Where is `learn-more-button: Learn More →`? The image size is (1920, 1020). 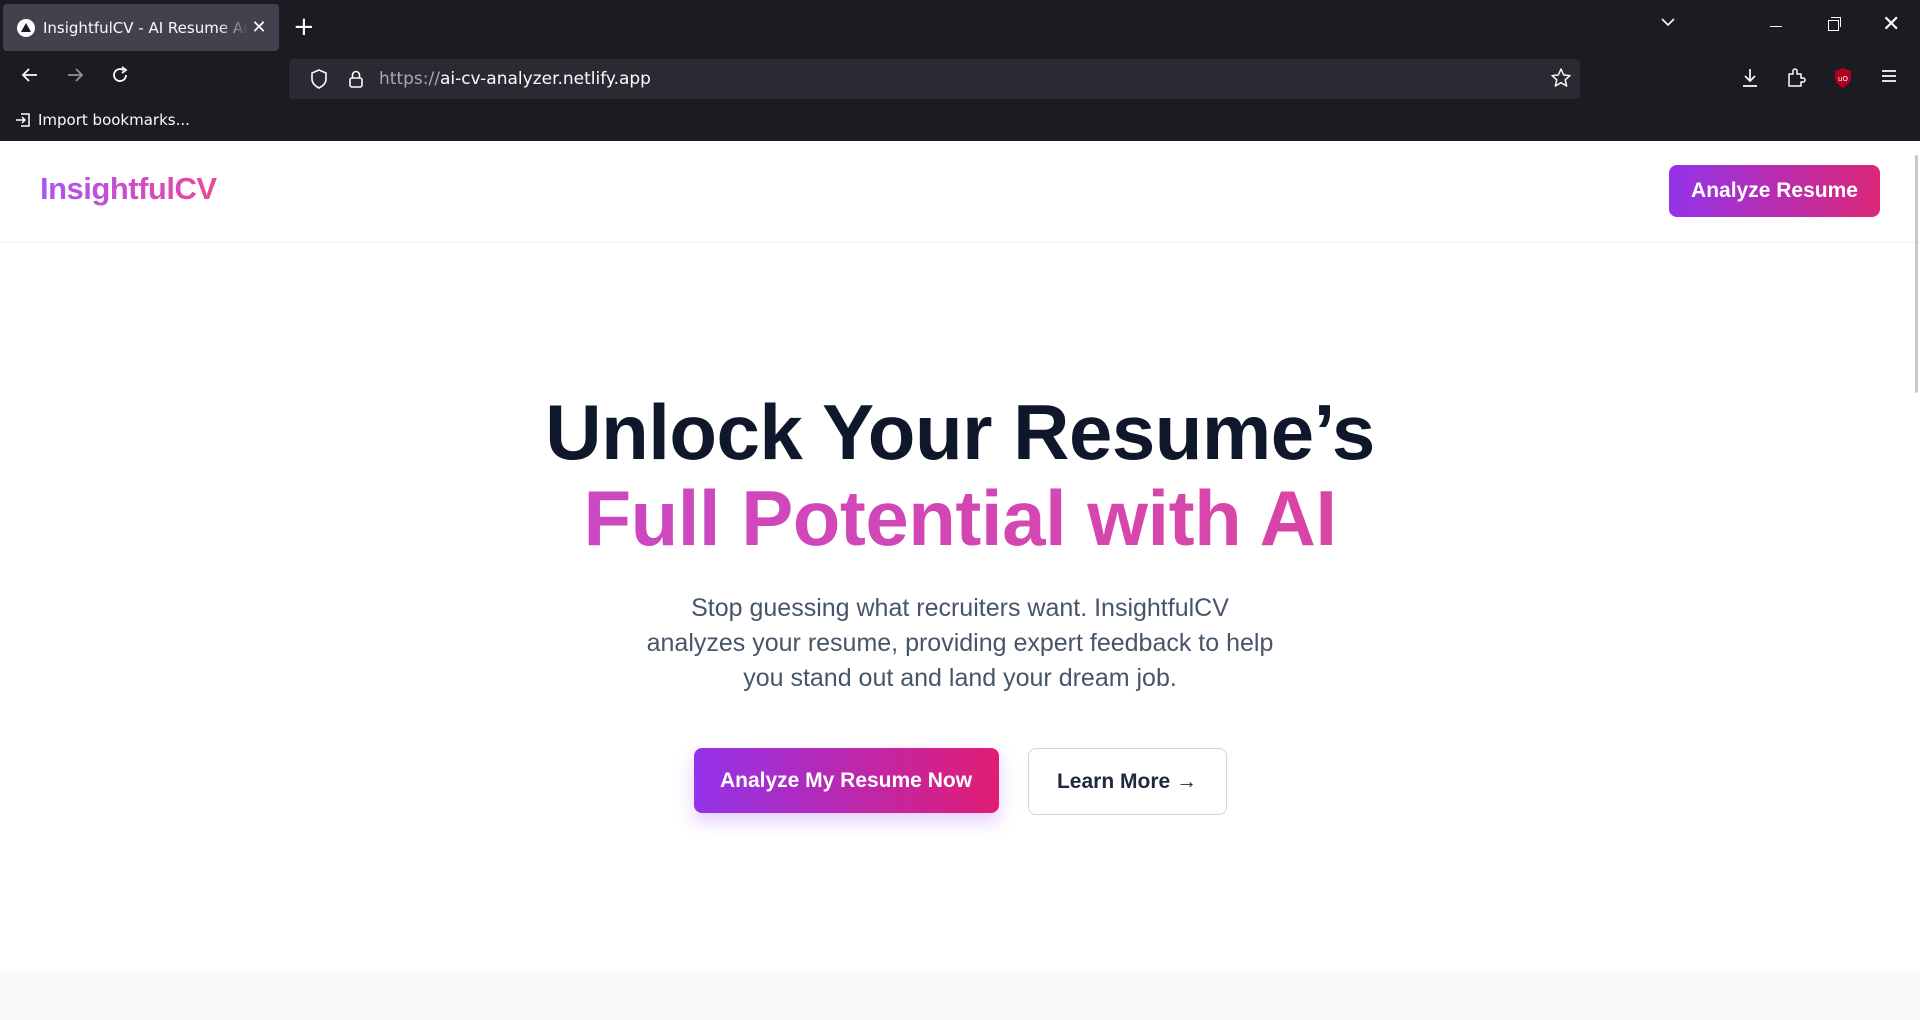 learn-more-button: Learn More → is located at coordinates (1127, 781).